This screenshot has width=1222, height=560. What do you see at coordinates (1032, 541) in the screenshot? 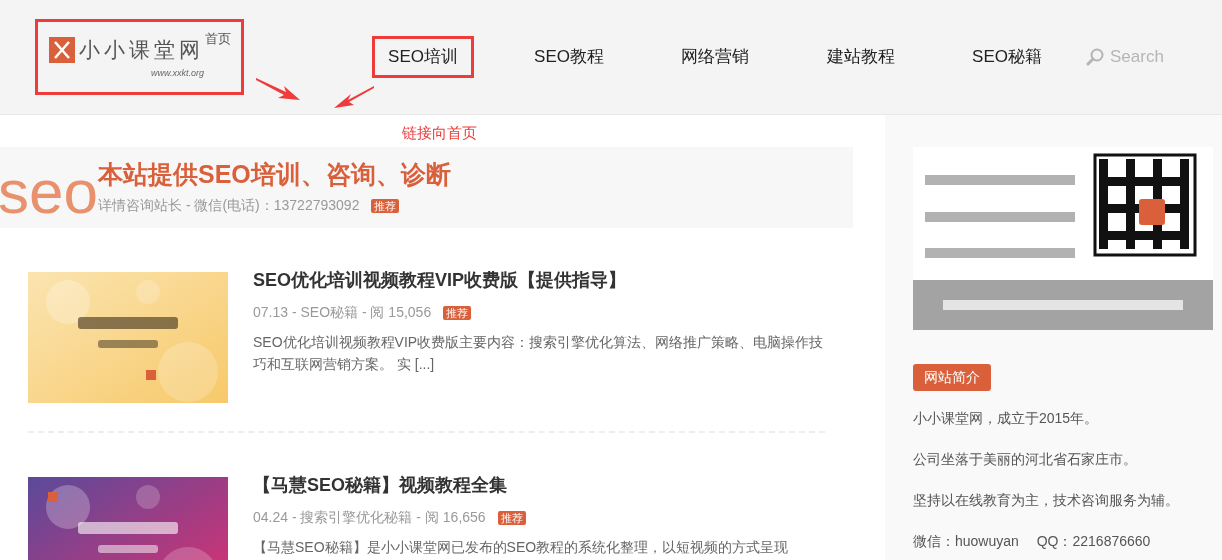
I see `intro-line: 微信：huowuyan QQ：2216876660` at bounding box center [1032, 541].